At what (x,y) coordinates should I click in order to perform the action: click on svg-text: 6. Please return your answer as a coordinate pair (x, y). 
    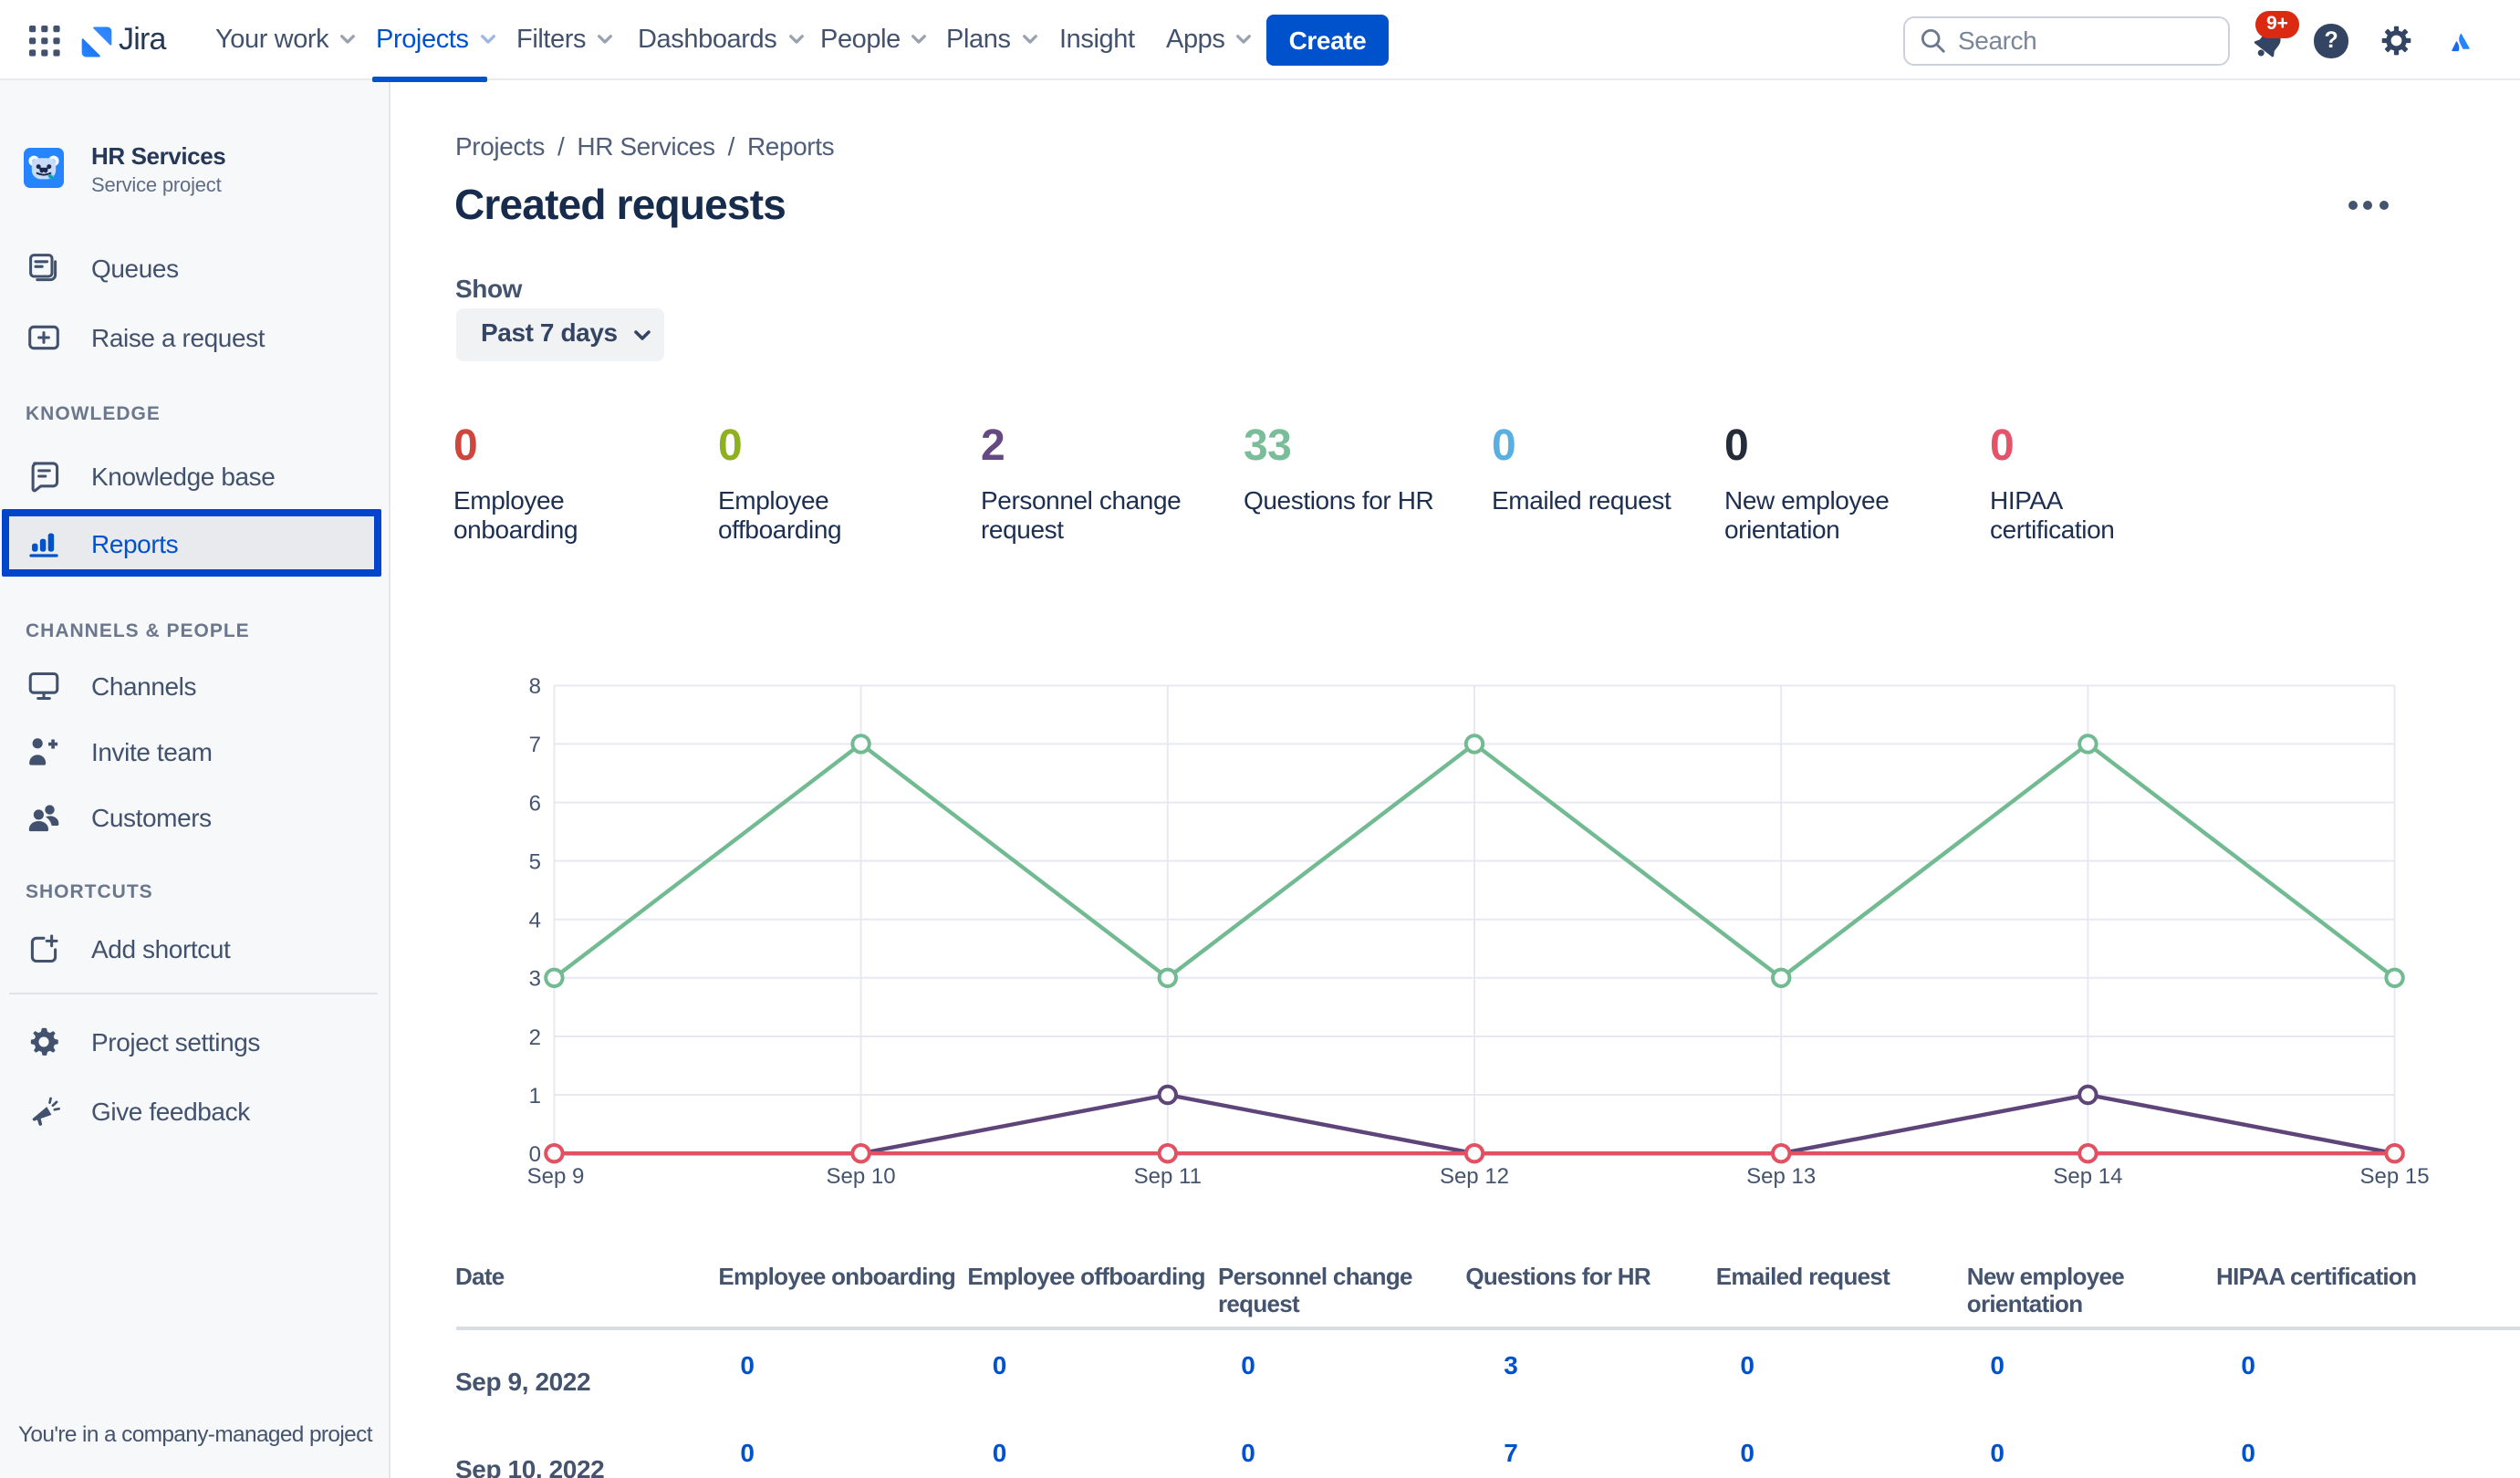
    Looking at the image, I should click on (535, 803).